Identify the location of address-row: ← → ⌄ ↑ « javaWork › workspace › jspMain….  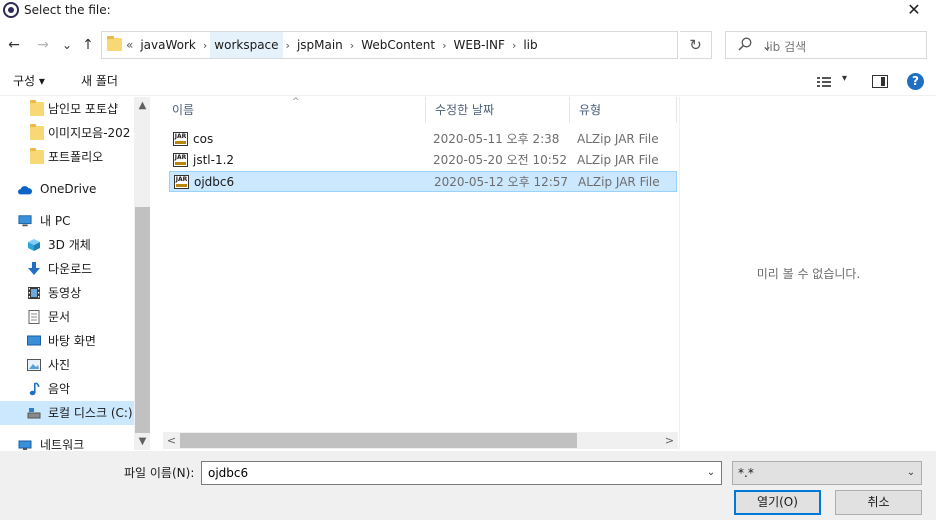
(468, 45).